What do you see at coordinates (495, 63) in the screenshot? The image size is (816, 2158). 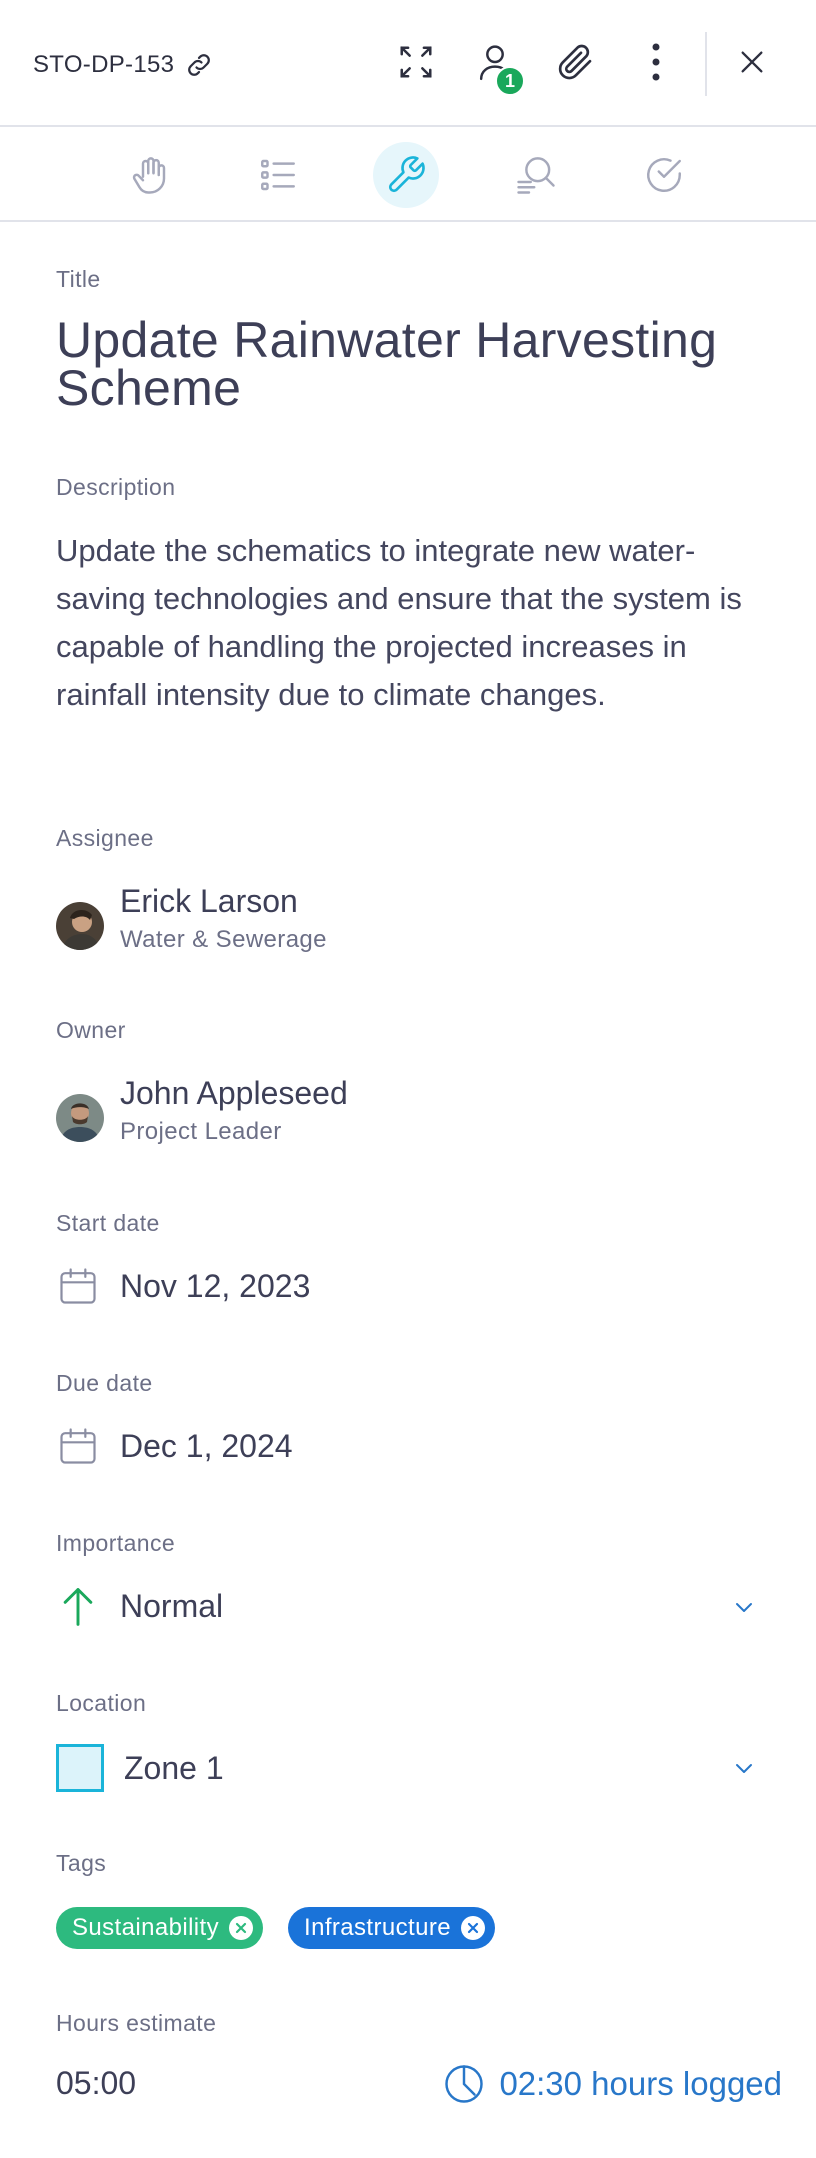 I see `watchers-button: 1` at bounding box center [495, 63].